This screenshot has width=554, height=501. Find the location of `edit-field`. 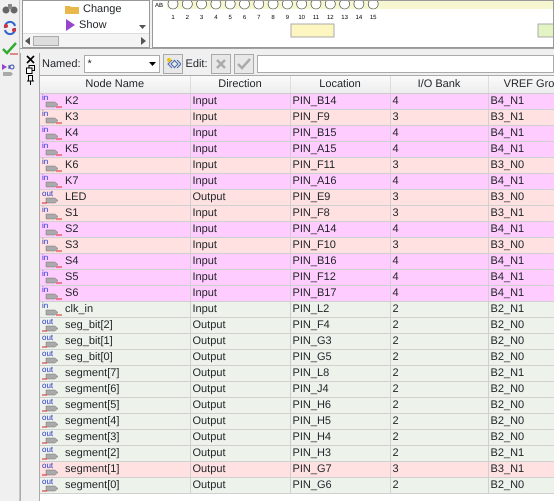

edit-field is located at coordinates (405, 64).